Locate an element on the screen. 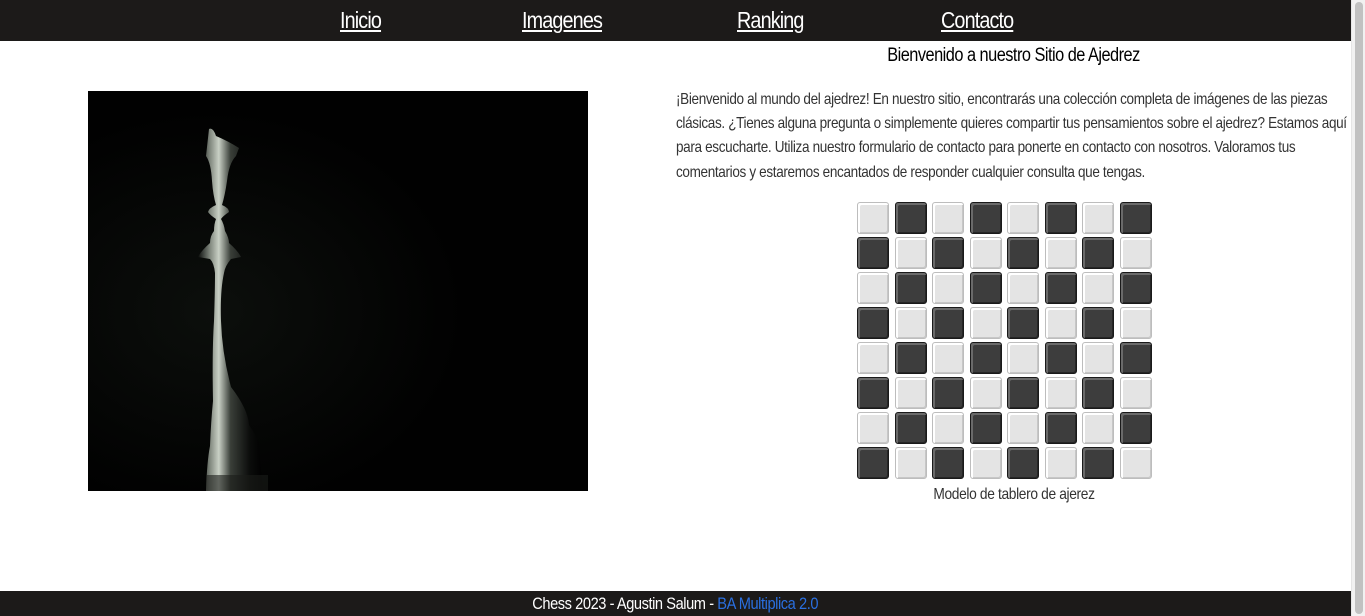  board-caption: Modelo de tablero de ajerez is located at coordinates (1014, 494).